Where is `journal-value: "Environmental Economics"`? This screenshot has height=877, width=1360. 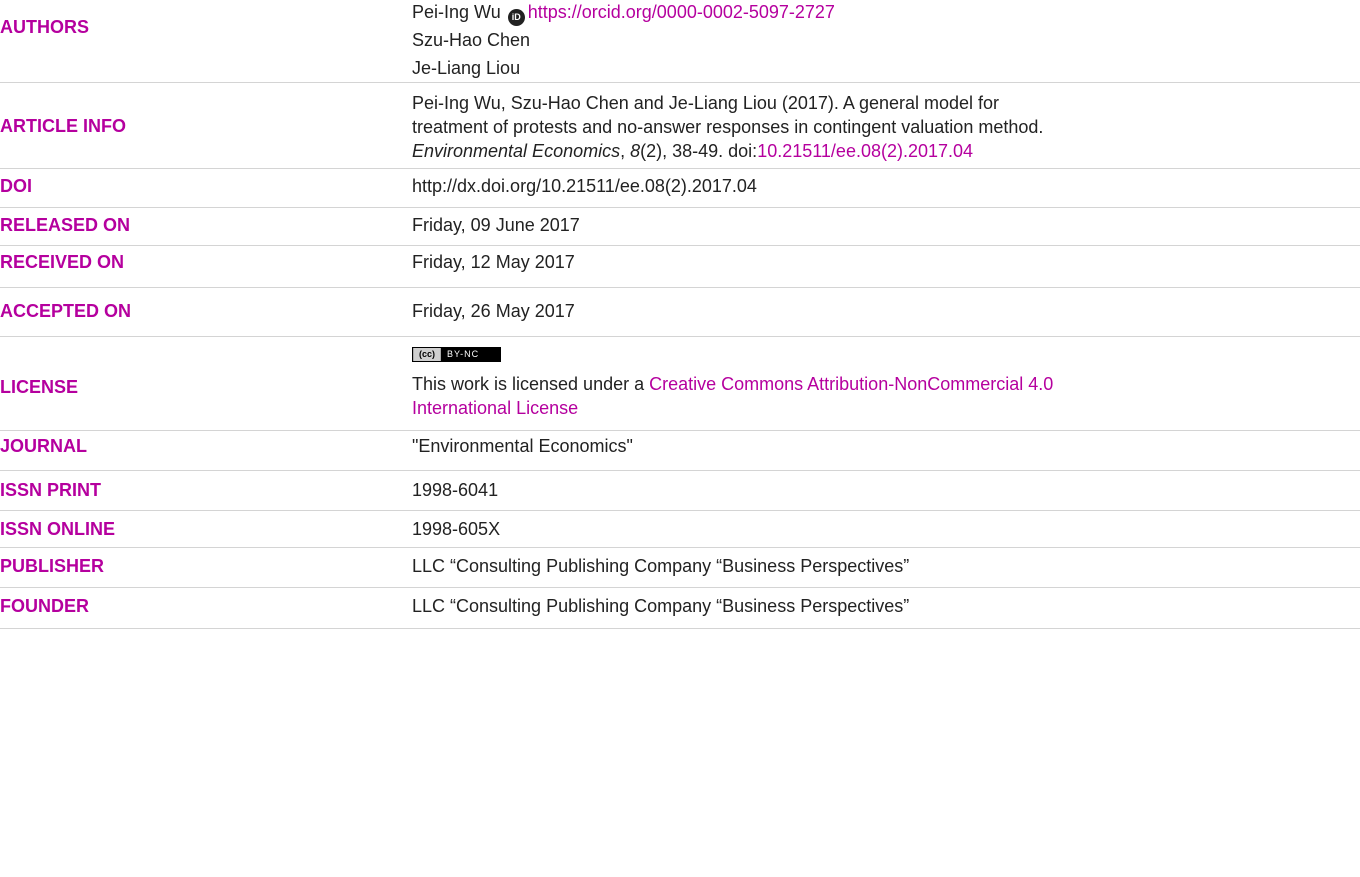
journal-value: "Environmental Economics" is located at coordinates (522, 446).